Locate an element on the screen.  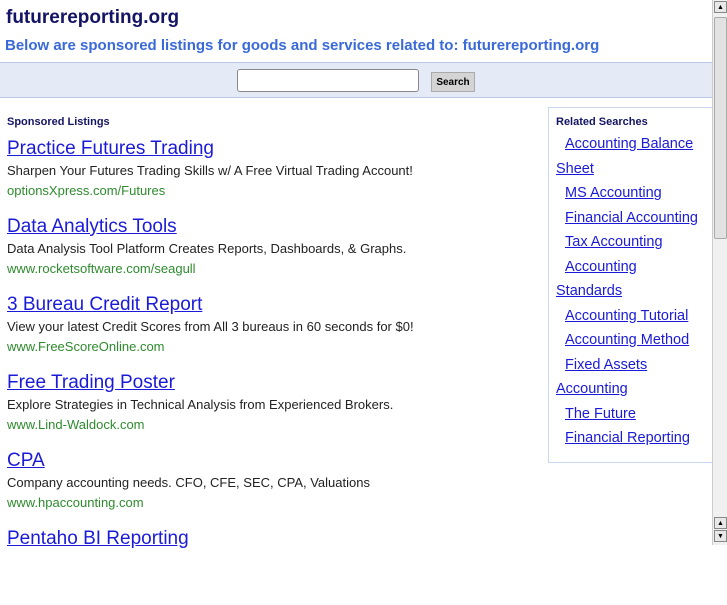
related-search-link: Fixed Assets Accounting is located at coordinates (634, 377).